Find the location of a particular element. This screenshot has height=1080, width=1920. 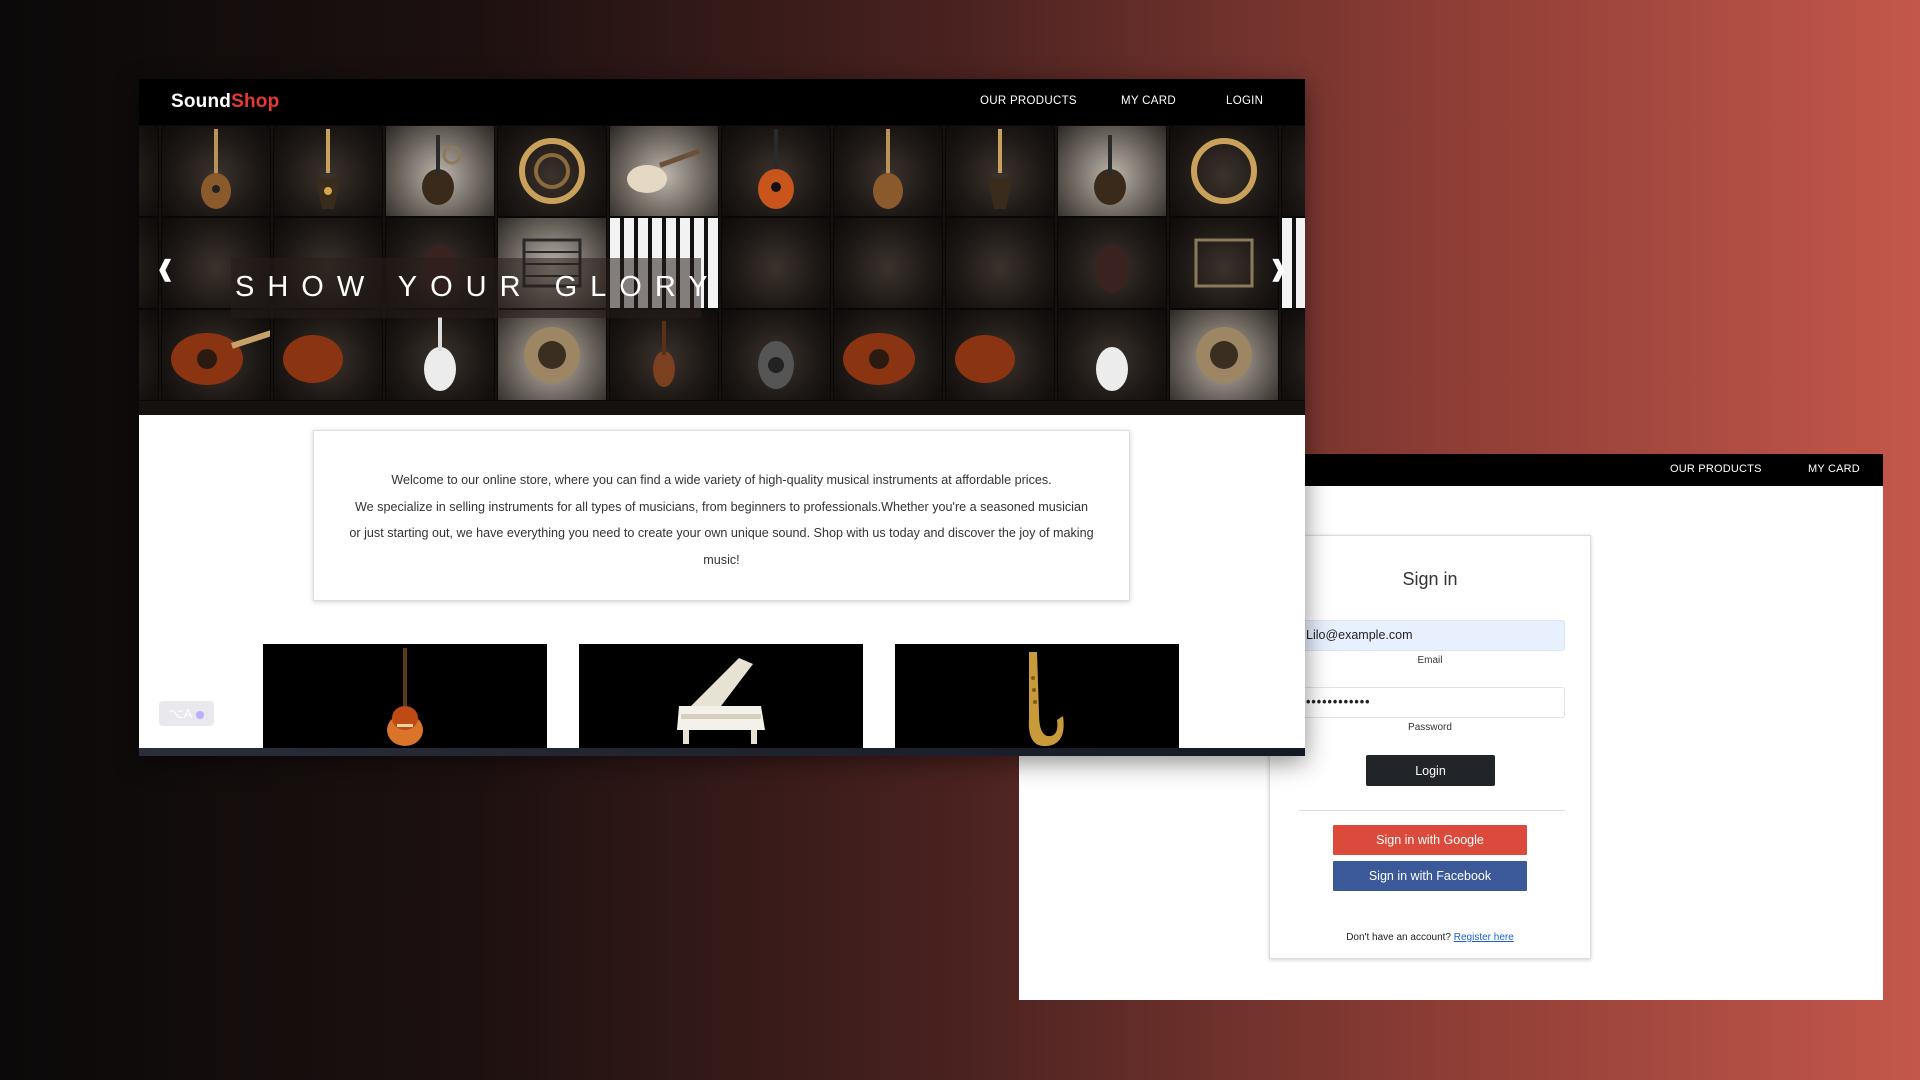

product-card-piano is located at coordinates (721, 696).